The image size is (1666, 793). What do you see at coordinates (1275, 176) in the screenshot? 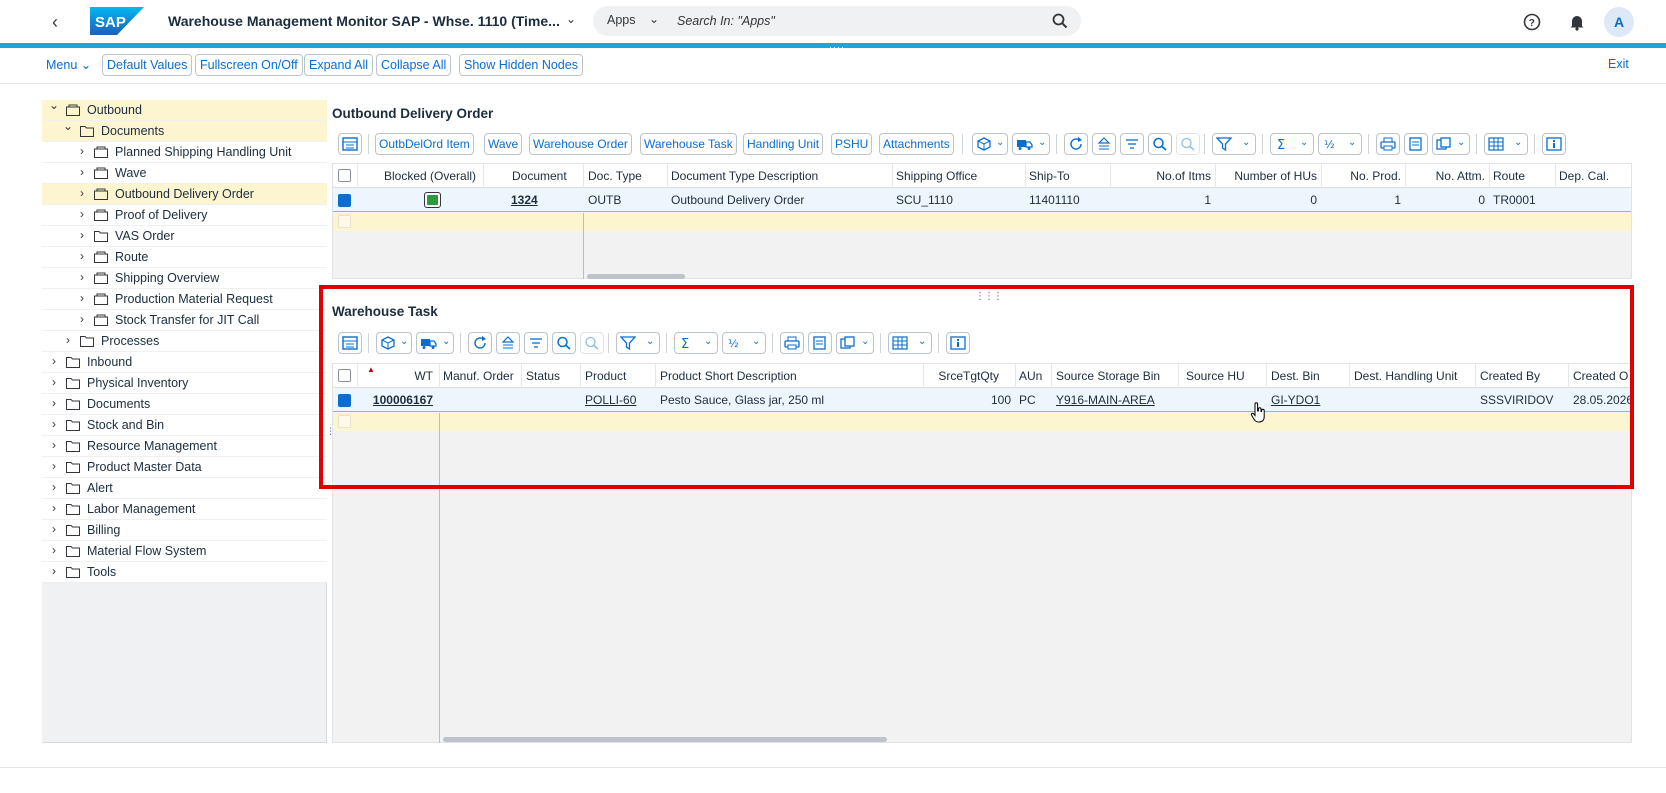
I see `column-header: Number of HUs` at bounding box center [1275, 176].